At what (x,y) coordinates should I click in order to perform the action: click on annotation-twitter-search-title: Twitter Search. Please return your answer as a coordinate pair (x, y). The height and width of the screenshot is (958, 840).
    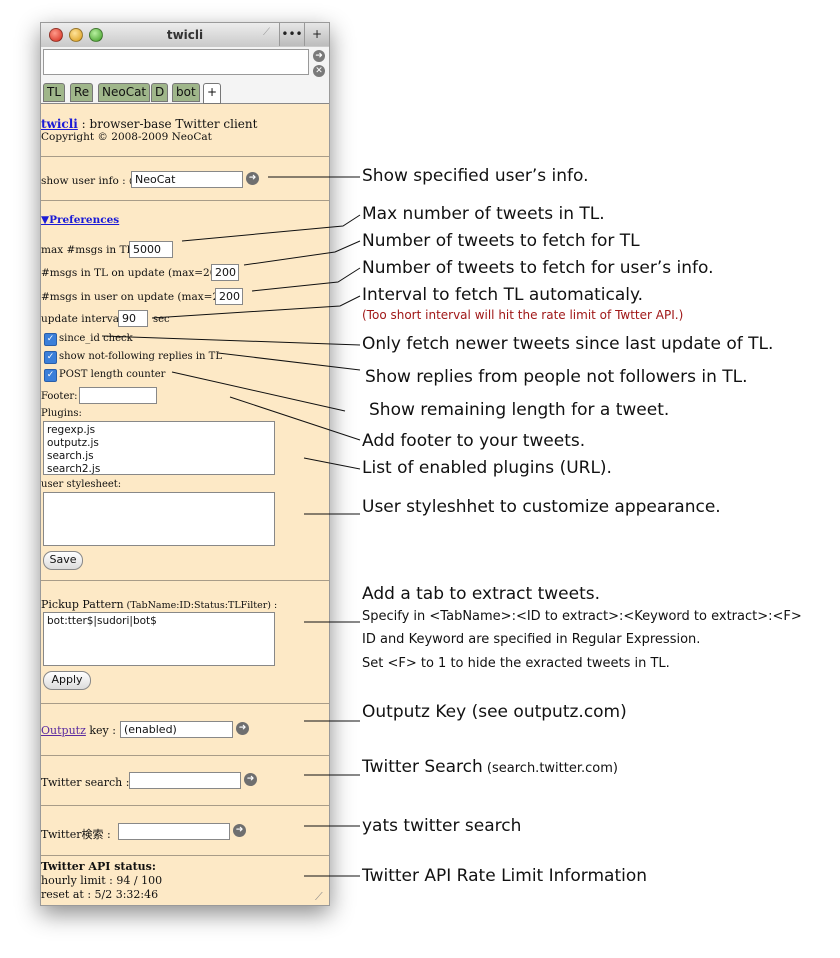
    Looking at the image, I should click on (422, 767).